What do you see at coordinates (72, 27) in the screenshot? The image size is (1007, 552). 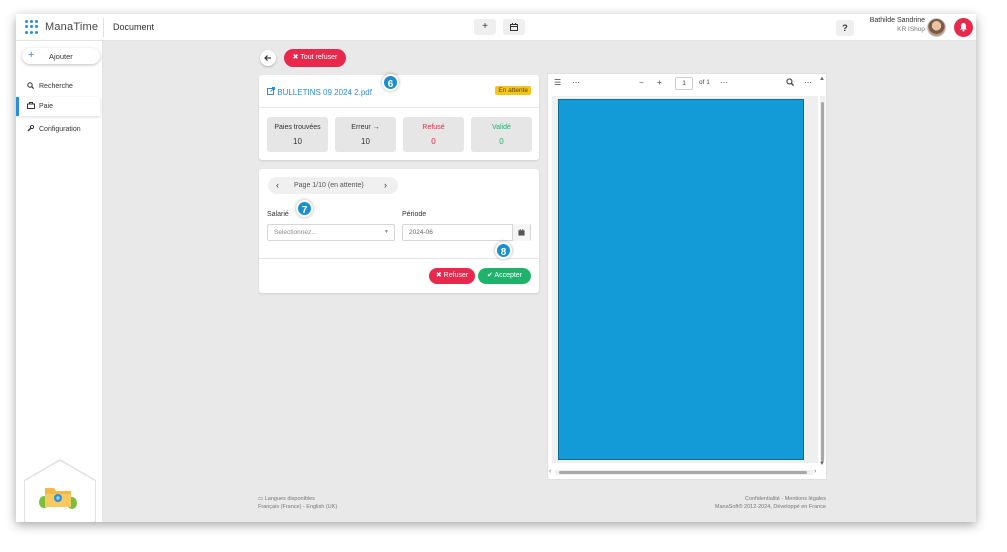 I see `brand-name: ManaTime` at bounding box center [72, 27].